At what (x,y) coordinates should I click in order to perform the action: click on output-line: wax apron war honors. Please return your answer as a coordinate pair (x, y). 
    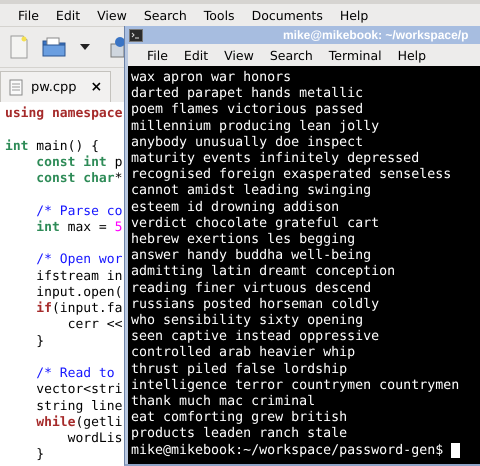
    Looking at the image, I should click on (211, 78).